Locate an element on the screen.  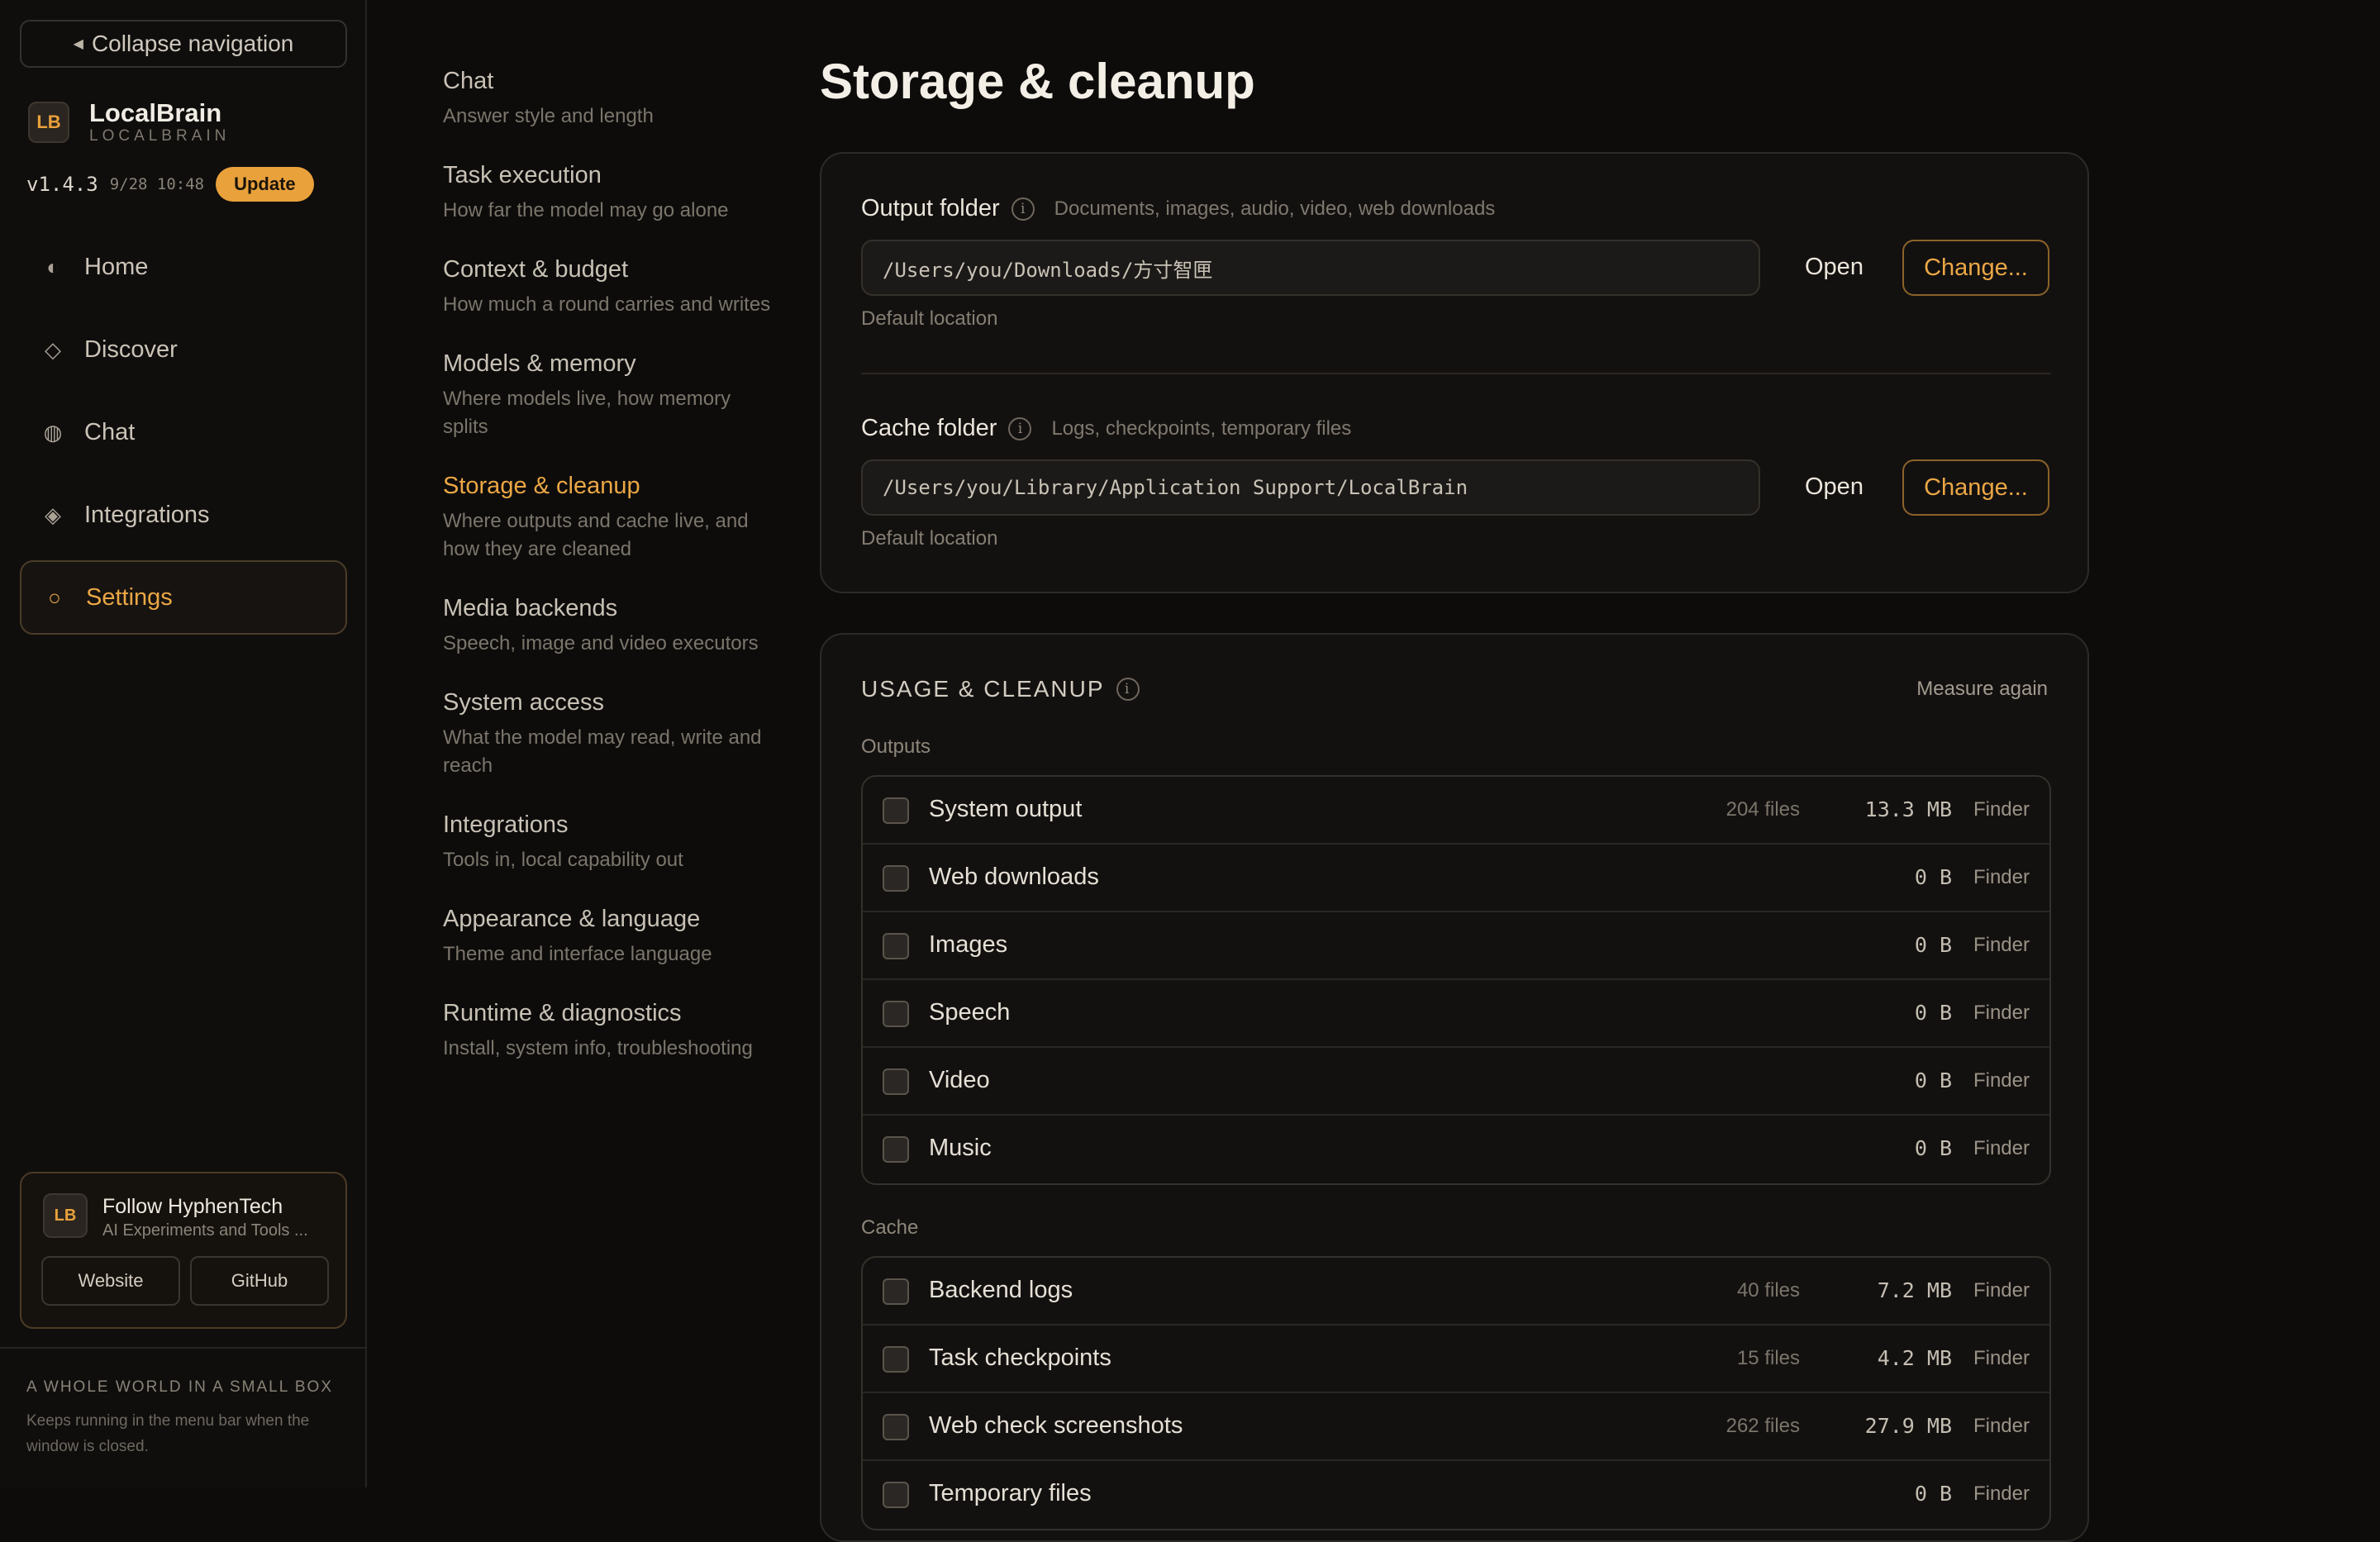
version-row: v1.4.3 9/28 10:48 Update is located at coordinates (170, 184).